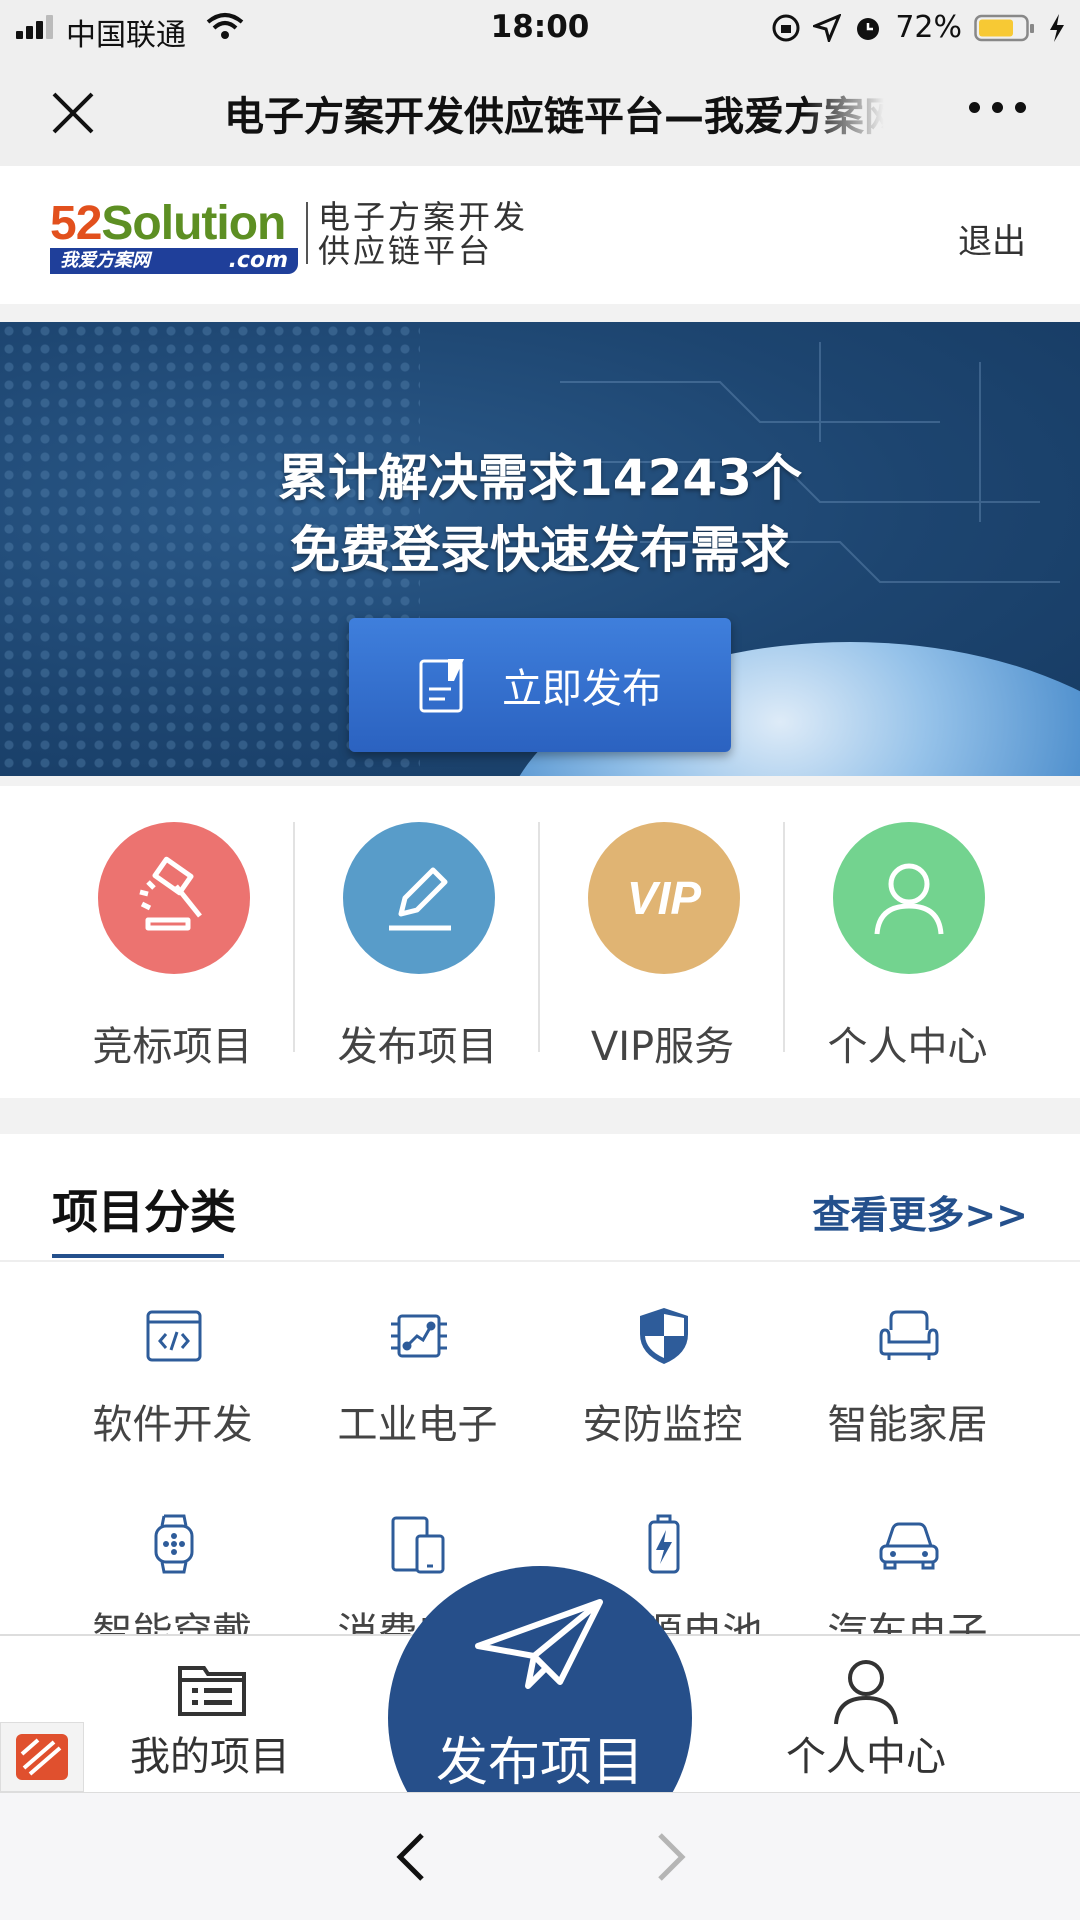  I want to click on quick-label: 发布项目, so click(417, 1047).